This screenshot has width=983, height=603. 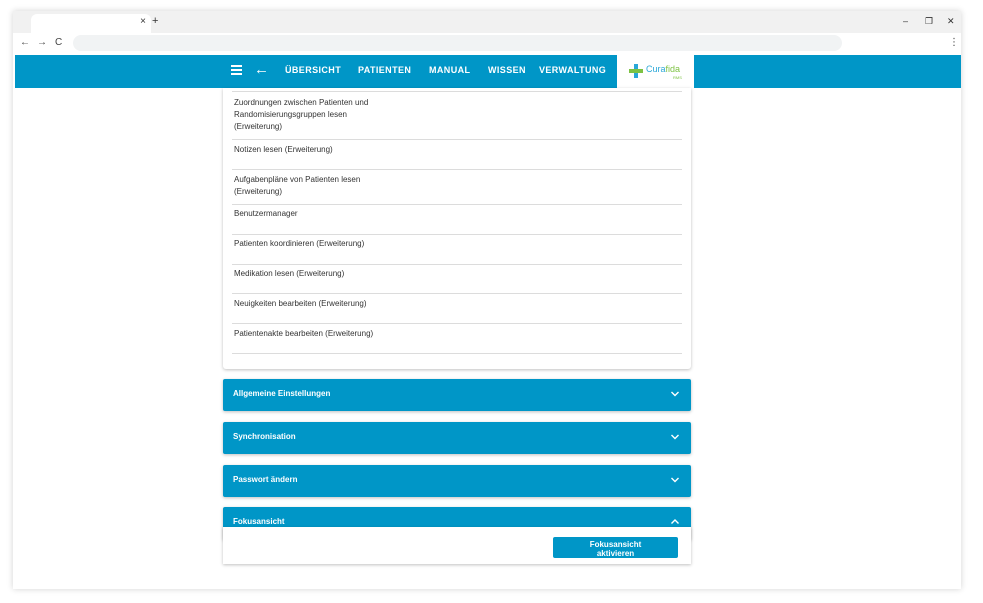 I want to click on tab-close-icon: ×, so click(x=143, y=21).